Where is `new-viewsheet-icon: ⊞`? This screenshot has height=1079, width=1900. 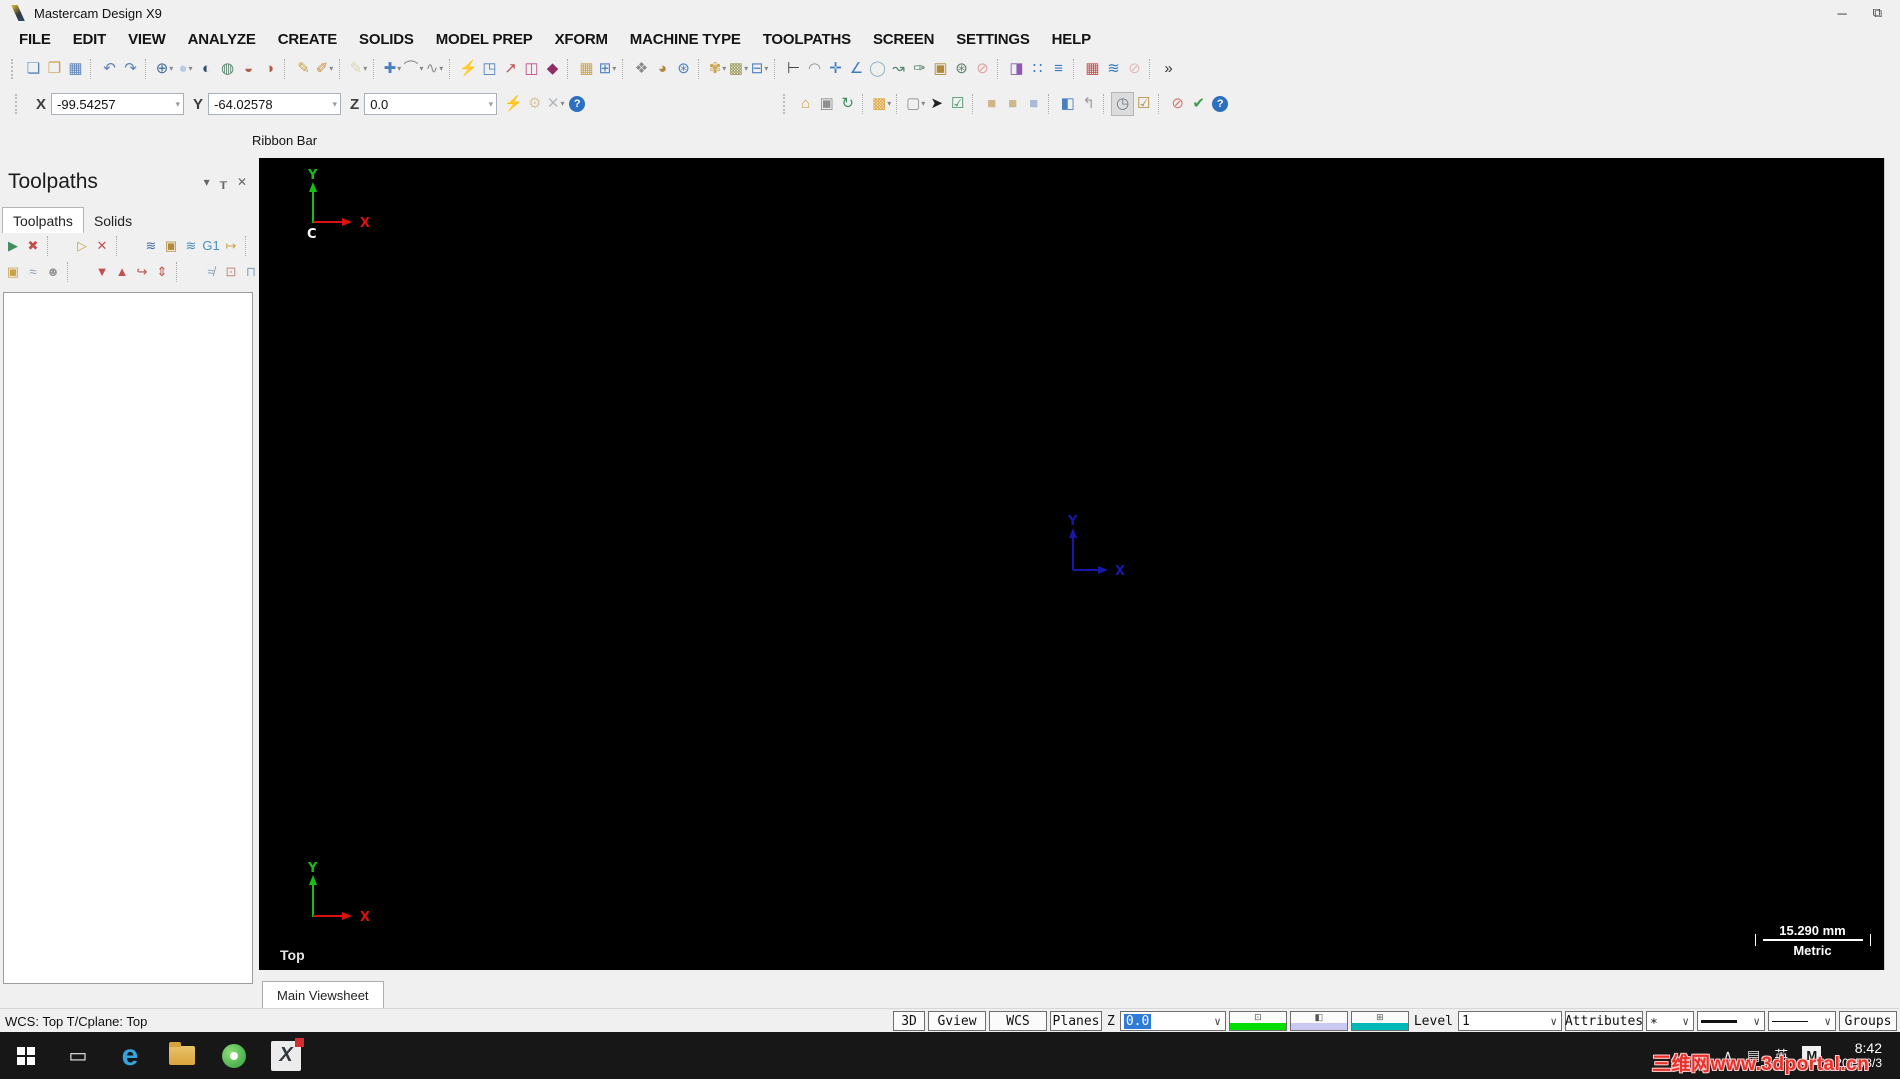
new-viewsheet-icon: ⊞ is located at coordinates (607, 69).